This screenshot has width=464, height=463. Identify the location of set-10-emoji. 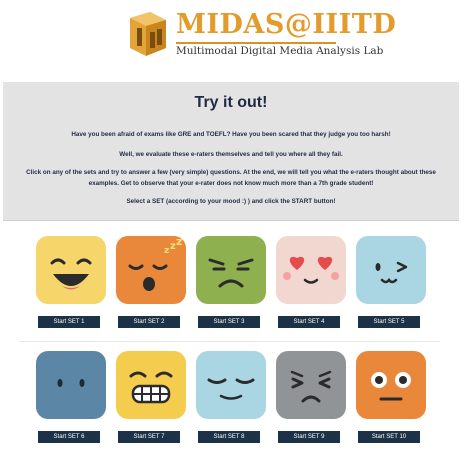
(391, 385).